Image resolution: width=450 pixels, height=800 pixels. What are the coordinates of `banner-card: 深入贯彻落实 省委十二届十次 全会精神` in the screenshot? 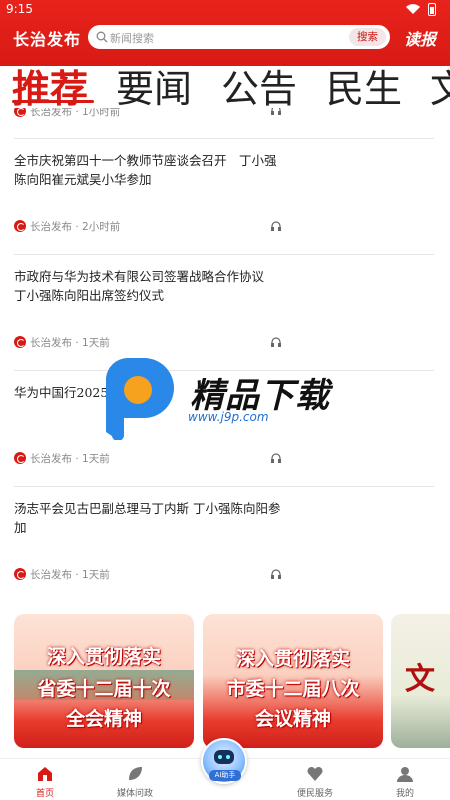 It's located at (104, 681).